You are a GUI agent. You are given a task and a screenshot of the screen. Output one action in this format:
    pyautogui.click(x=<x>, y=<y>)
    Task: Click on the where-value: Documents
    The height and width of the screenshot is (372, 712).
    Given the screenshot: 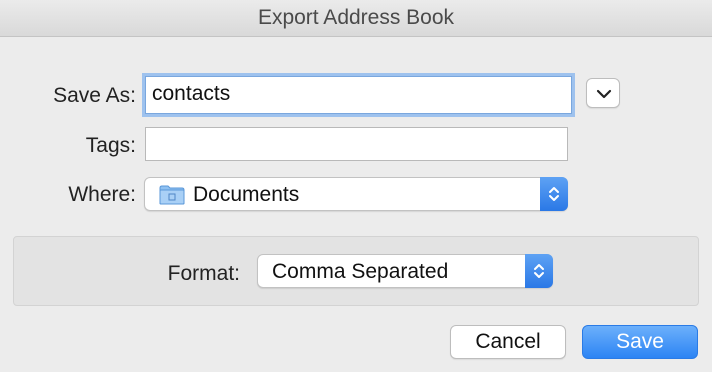 What is the action you would take?
    pyautogui.click(x=246, y=194)
    